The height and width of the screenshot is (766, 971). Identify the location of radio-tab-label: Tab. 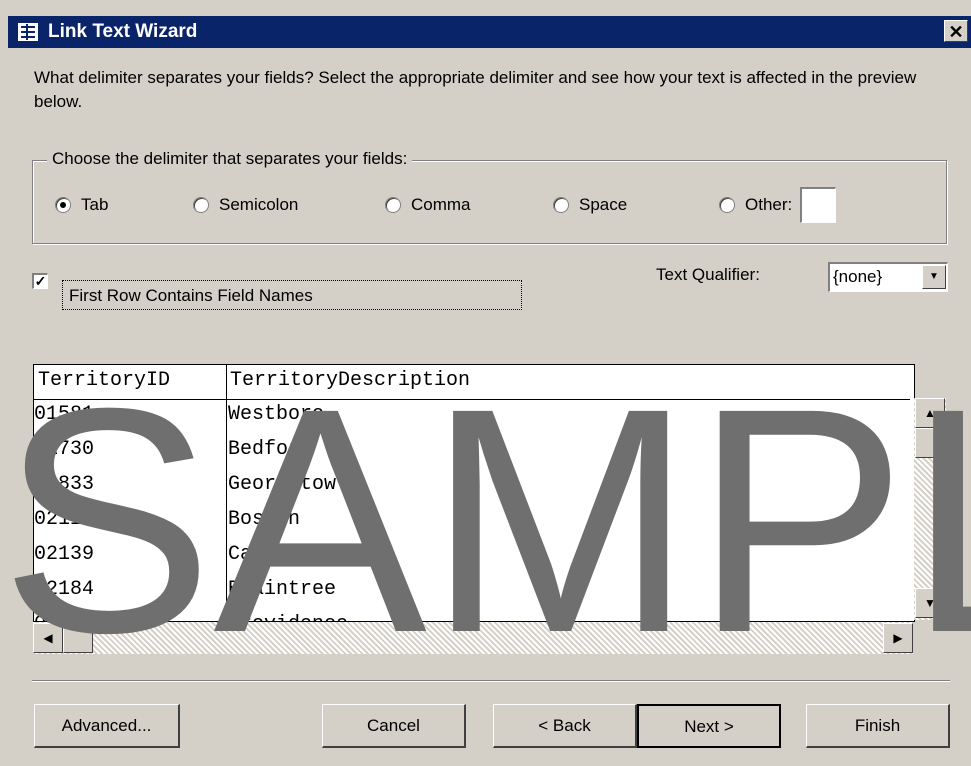
(95, 204).